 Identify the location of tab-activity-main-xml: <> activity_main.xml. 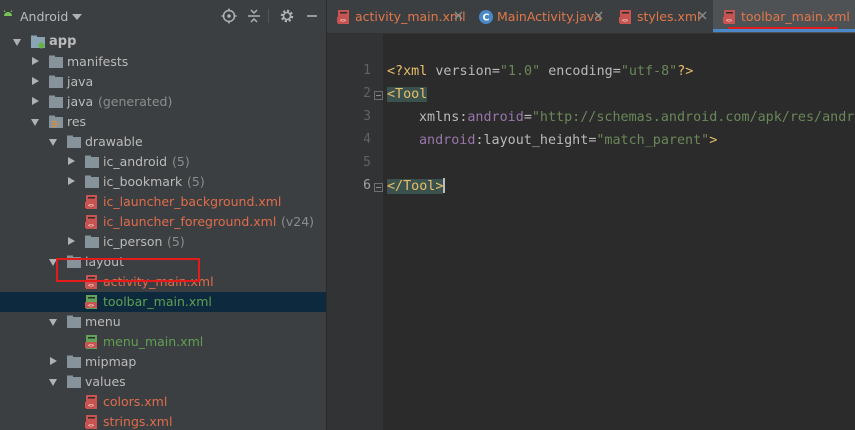
(398, 16).